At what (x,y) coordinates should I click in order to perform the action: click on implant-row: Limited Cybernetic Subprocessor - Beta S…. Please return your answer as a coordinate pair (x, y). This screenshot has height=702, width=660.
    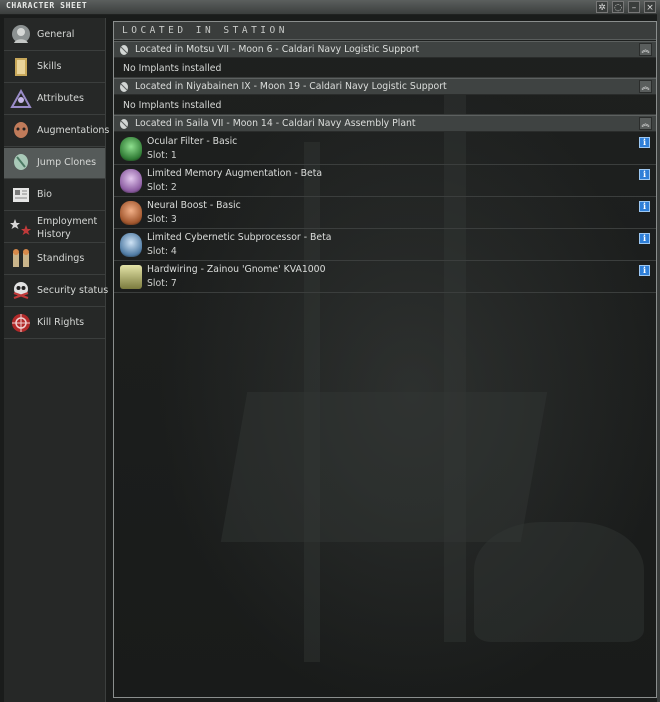
    Looking at the image, I should click on (385, 245).